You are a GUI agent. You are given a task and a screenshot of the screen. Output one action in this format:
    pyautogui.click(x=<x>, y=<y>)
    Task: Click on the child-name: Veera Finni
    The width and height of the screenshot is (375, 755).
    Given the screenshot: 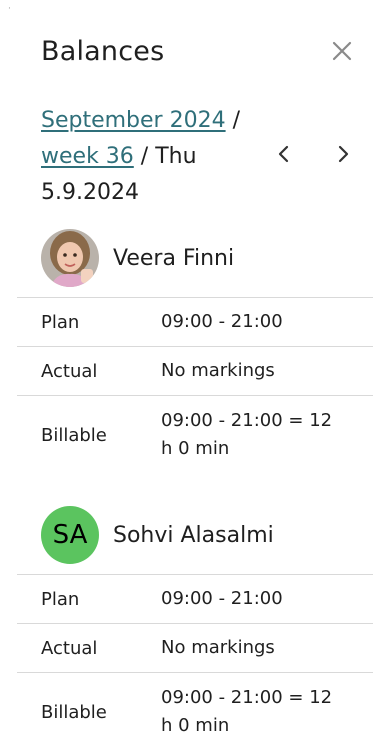 What is the action you would take?
    pyautogui.click(x=174, y=258)
    